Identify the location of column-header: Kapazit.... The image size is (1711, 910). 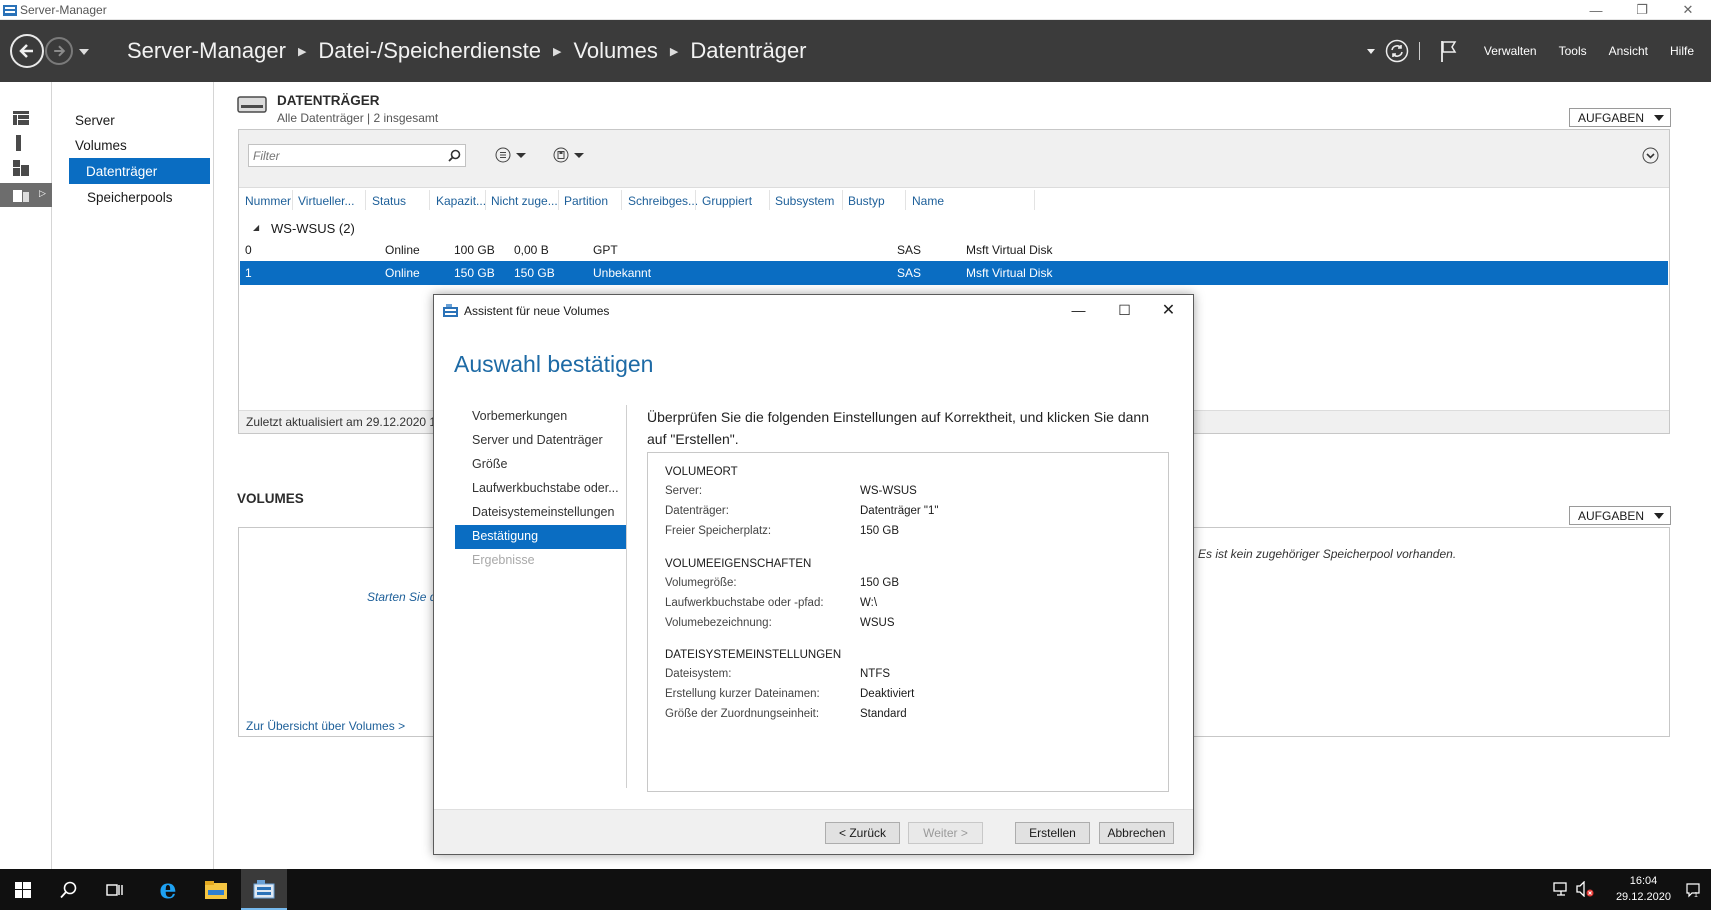
(461, 201).